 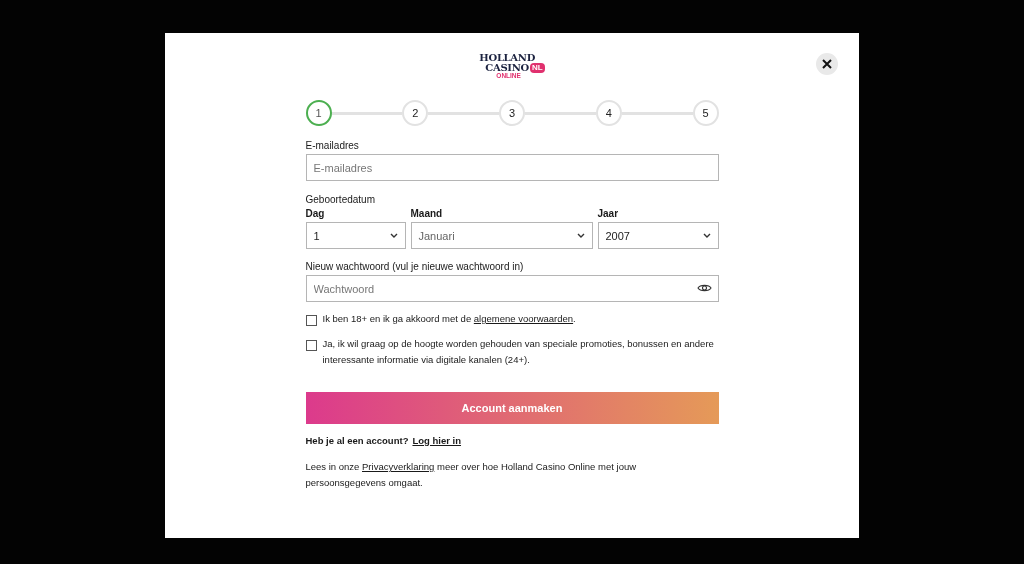 I want to click on checkbox-label: Ja, ik wil graag op de hoogte worden gehouden van speciale promoties, bonussen en andere interessante informatie via digitale kanalen (24+)., so click(x=518, y=352).